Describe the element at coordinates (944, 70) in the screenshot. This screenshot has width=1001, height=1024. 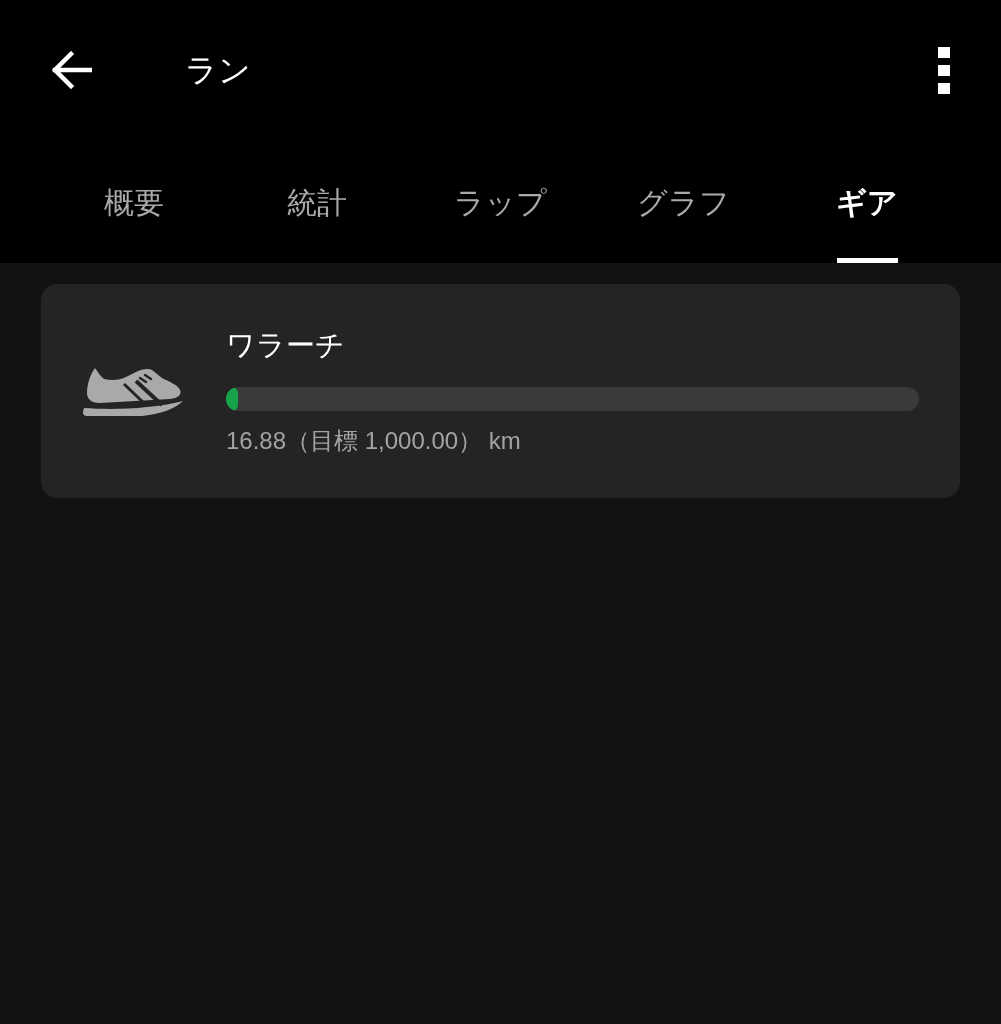
I see `more-options-icon` at that location.